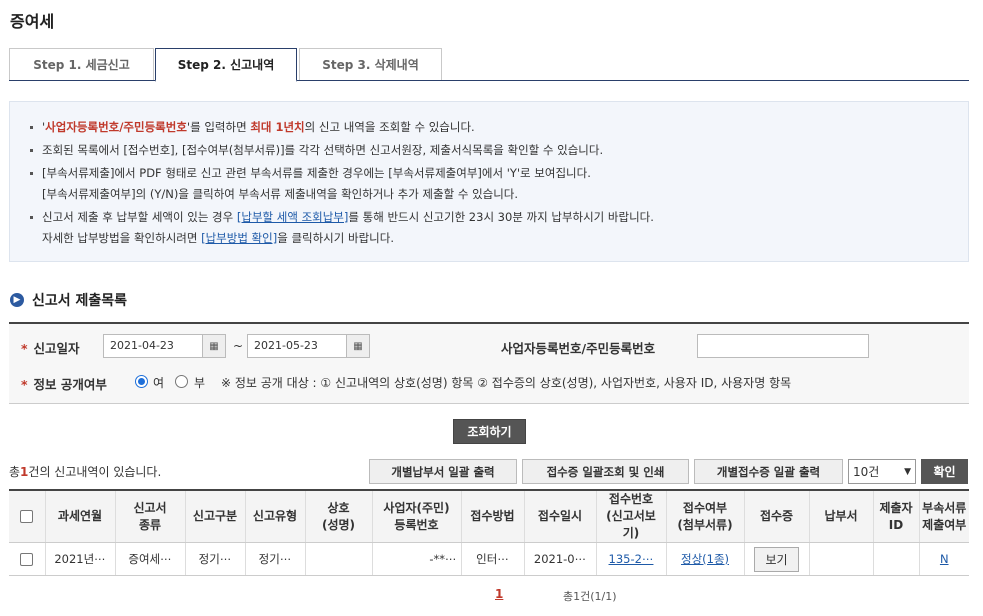  What do you see at coordinates (416, 559) in the screenshot?
I see `reg-no-cell: -**⋯` at bounding box center [416, 559].